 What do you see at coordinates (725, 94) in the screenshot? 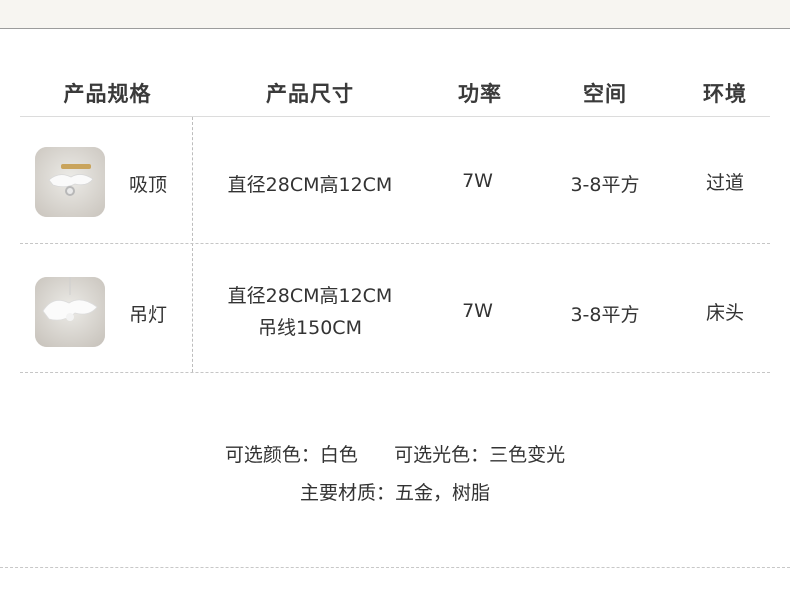
I see `header-environment: 环境` at bounding box center [725, 94].